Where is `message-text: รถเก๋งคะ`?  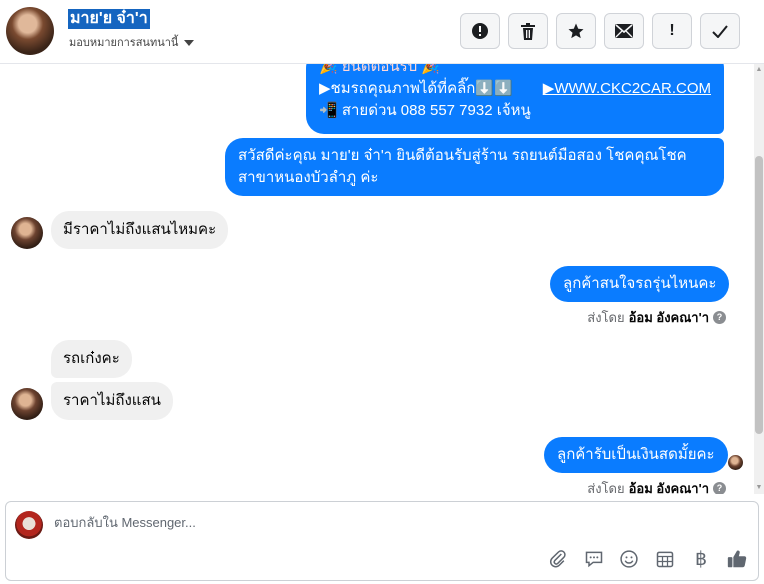 message-text: รถเก๋งคะ is located at coordinates (91, 358).